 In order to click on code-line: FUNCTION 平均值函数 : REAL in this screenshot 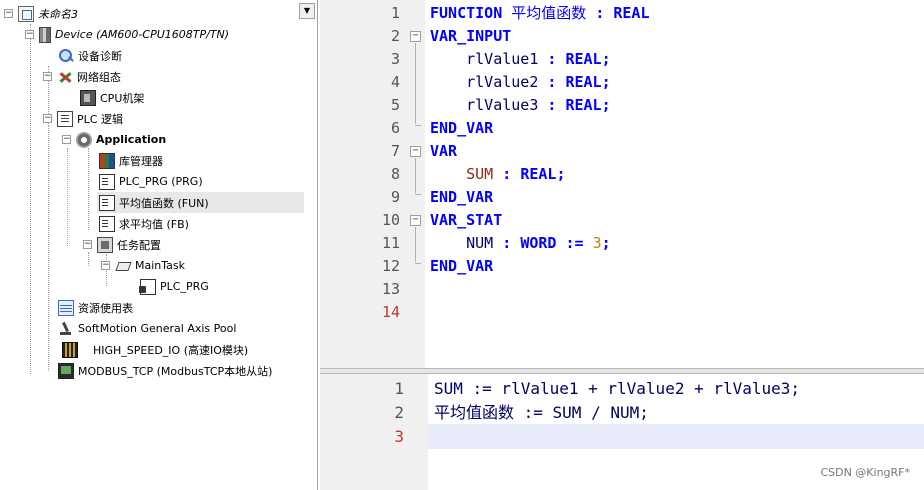, I will do `click(540, 13)`.